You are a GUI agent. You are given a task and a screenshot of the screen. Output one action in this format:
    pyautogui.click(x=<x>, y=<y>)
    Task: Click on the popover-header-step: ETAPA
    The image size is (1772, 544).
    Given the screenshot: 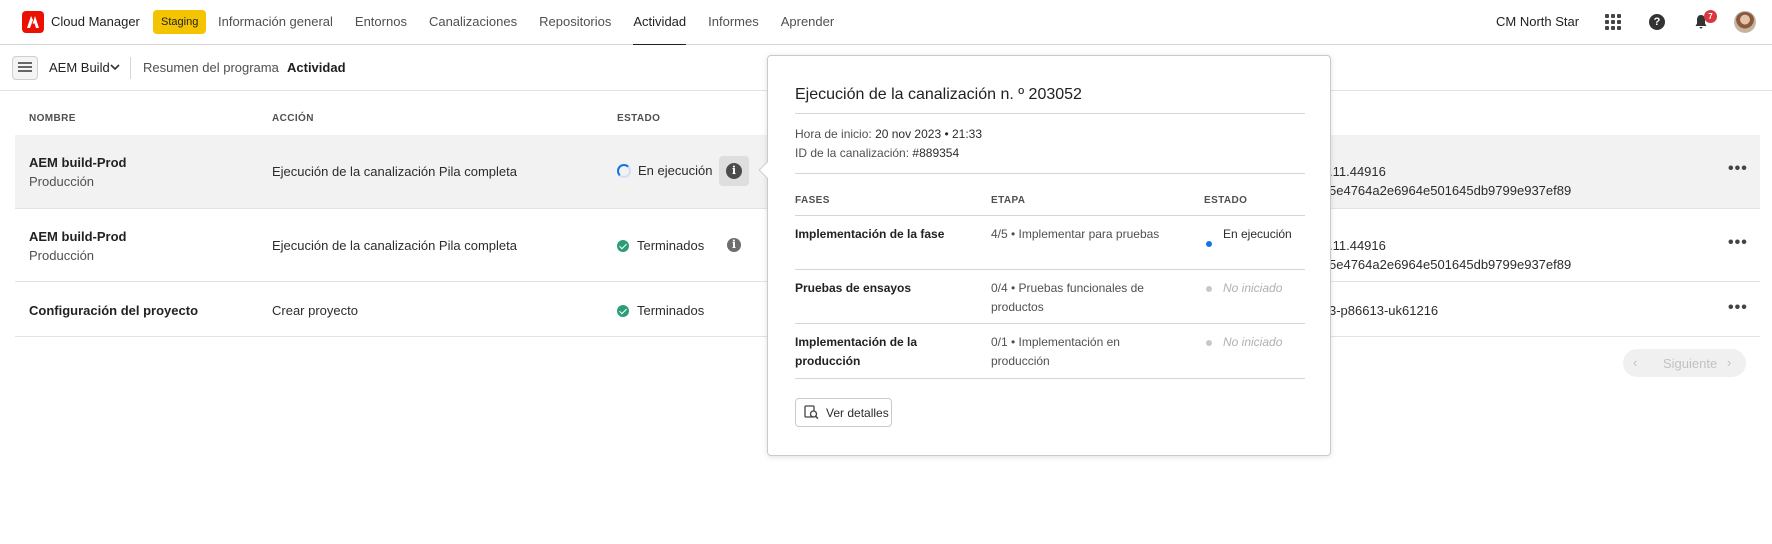 What is the action you would take?
    pyautogui.click(x=1008, y=200)
    